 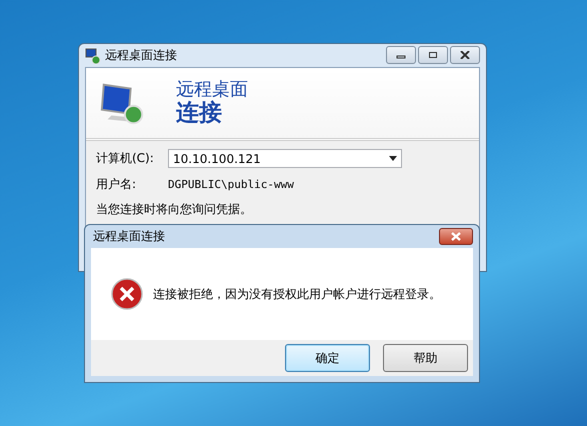 I want to click on username-label: 用户名:, so click(x=117, y=184).